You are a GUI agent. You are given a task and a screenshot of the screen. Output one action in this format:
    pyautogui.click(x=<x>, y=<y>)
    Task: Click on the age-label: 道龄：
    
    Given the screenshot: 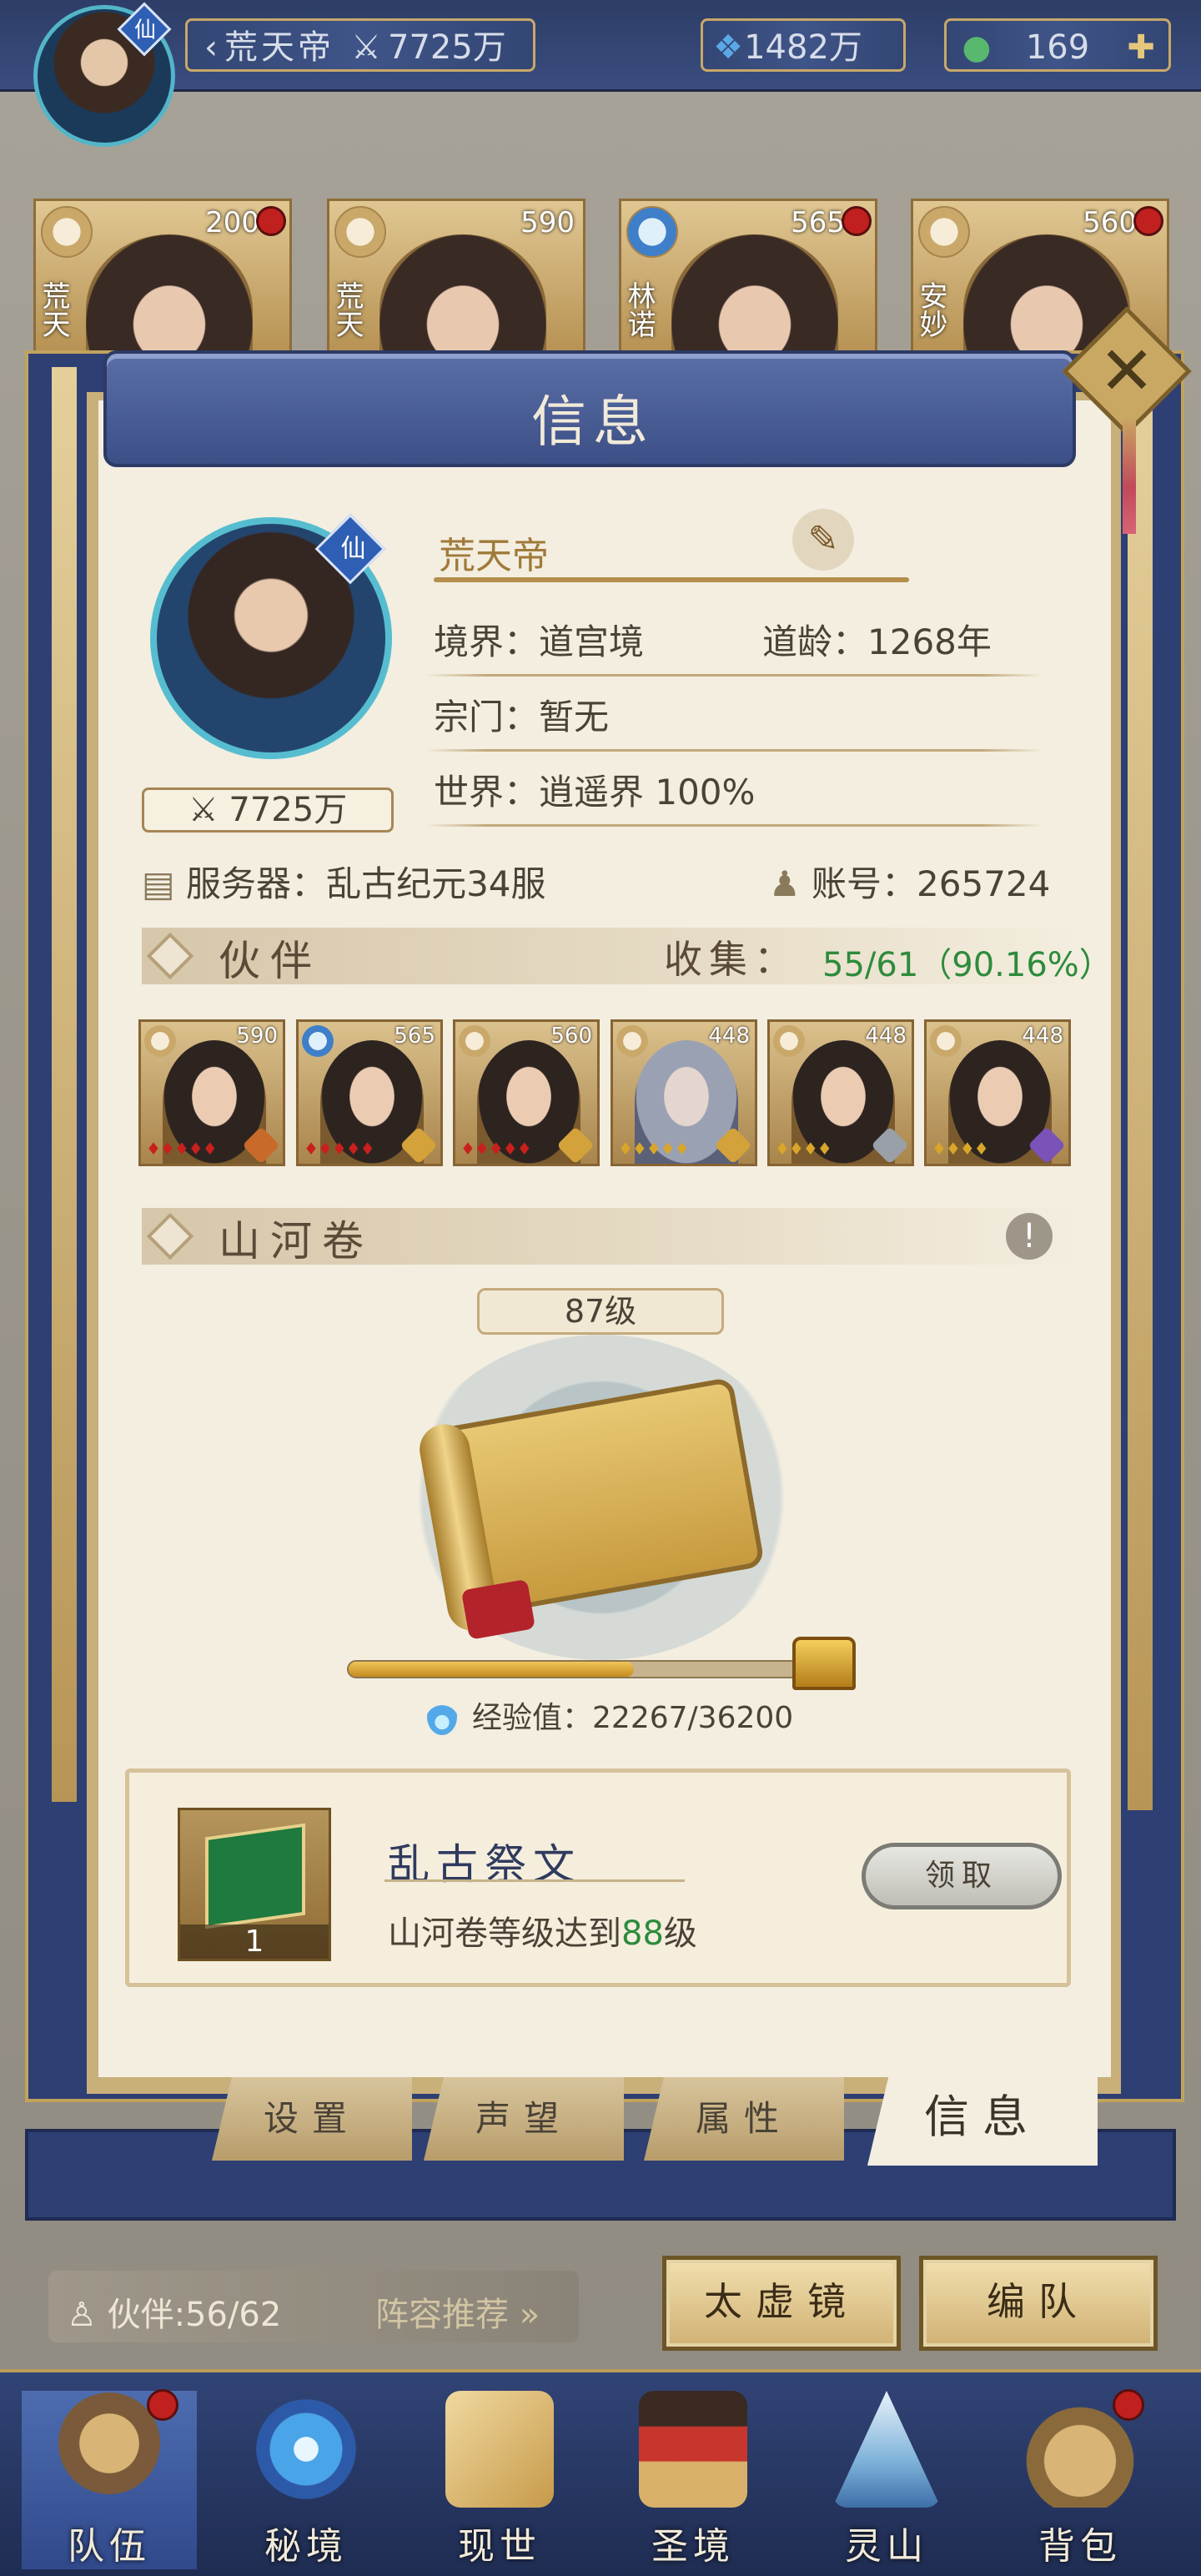 What is the action you would take?
    pyautogui.click(x=815, y=641)
    